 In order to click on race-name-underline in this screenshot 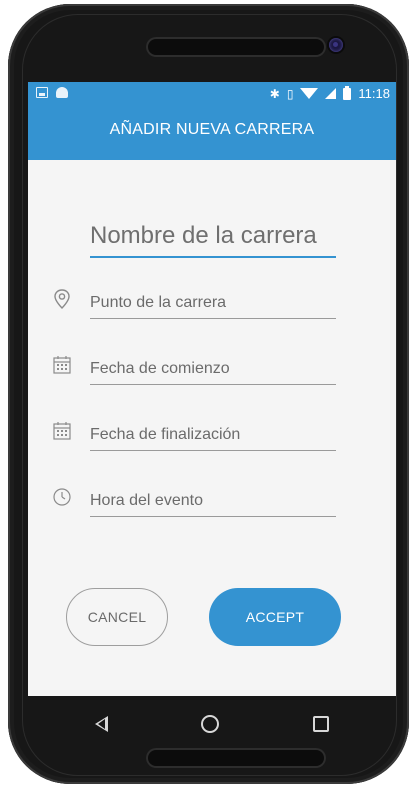, I will do `click(213, 257)`.